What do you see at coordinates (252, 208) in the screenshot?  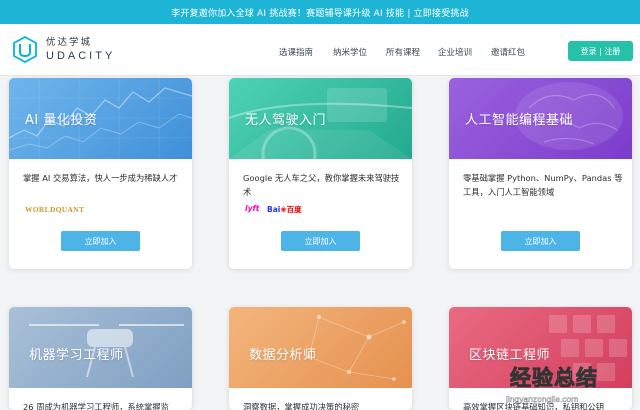 I see `partner-logo-lyft: lyft` at bounding box center [252, 208].